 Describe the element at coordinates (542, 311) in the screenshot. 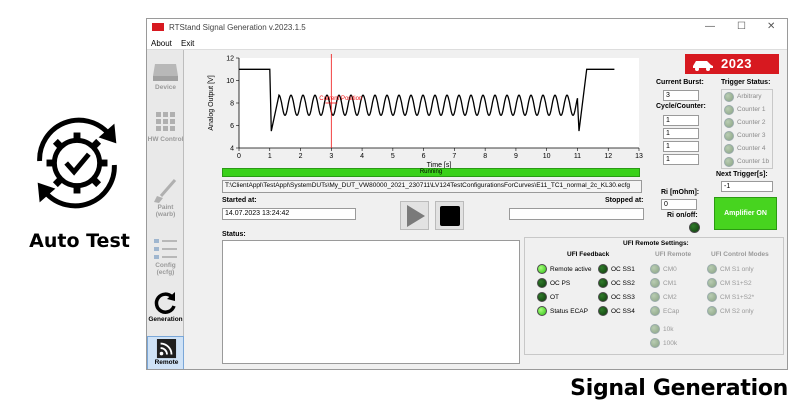

I see `status-ecap-led` at that location.